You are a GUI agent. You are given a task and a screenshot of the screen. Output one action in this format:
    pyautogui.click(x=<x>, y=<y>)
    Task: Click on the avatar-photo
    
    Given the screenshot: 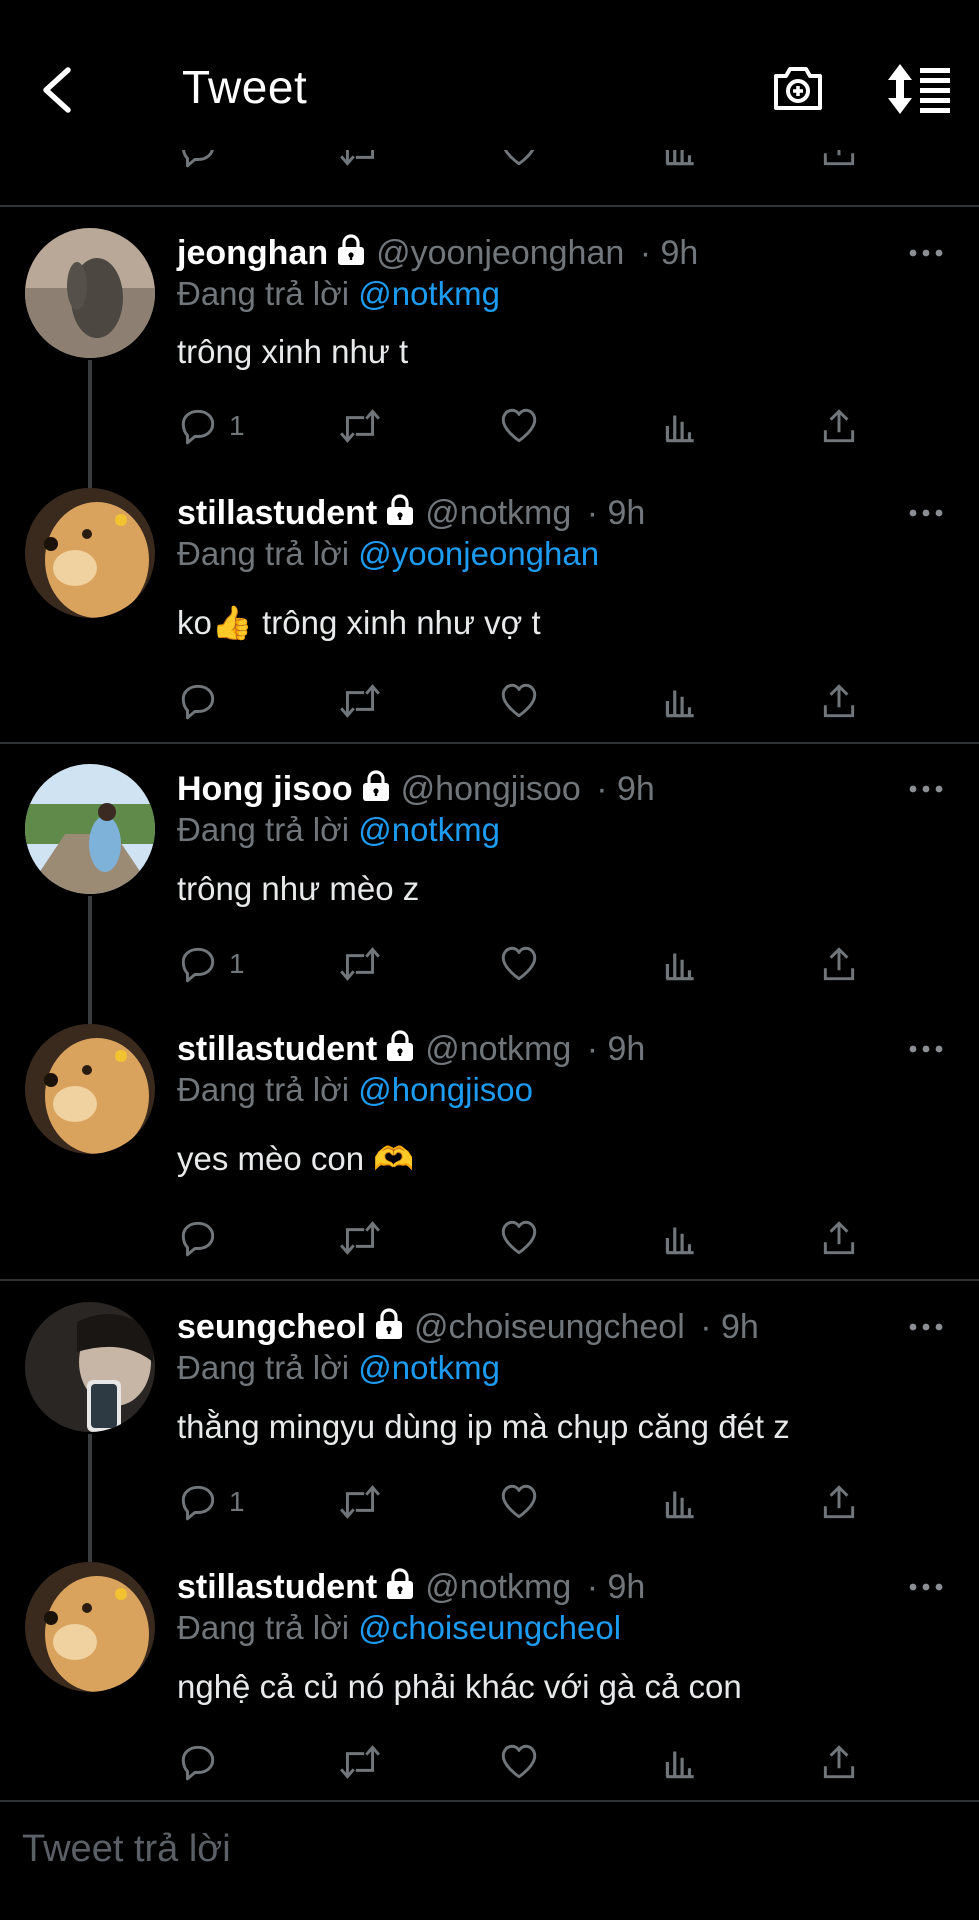 What is the action you would take?
    pyautogui.click(x=90, y=293)
    